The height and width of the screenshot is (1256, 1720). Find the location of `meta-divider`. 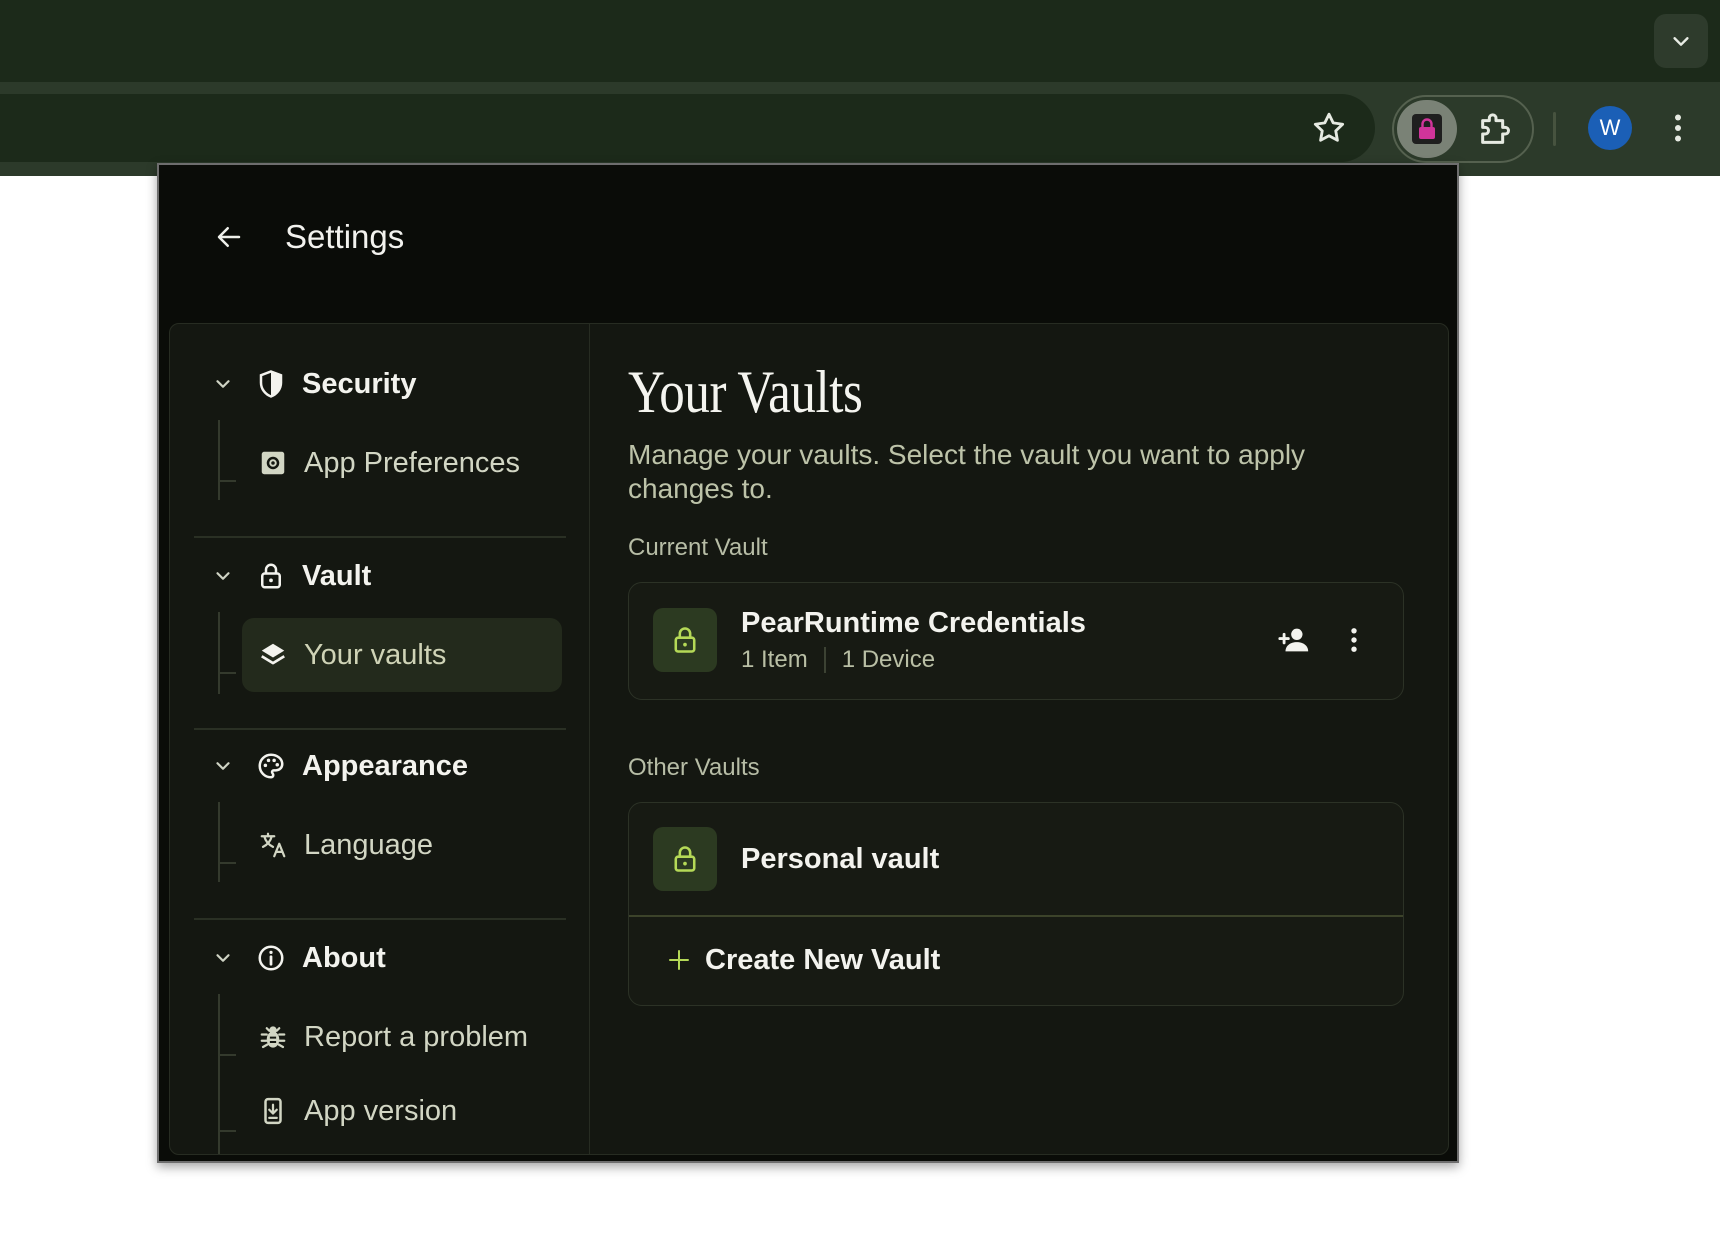

meta-divider is located at coordinates (824, 660).